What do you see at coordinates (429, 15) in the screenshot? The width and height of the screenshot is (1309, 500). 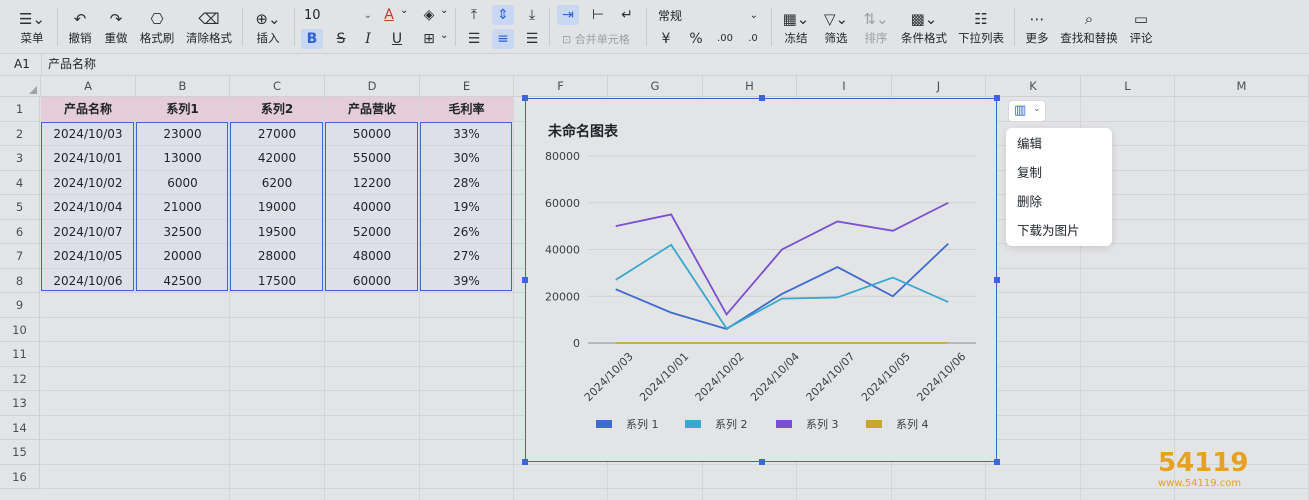 I see `fill-color-button: ◈` at bounding box center [429, 15].